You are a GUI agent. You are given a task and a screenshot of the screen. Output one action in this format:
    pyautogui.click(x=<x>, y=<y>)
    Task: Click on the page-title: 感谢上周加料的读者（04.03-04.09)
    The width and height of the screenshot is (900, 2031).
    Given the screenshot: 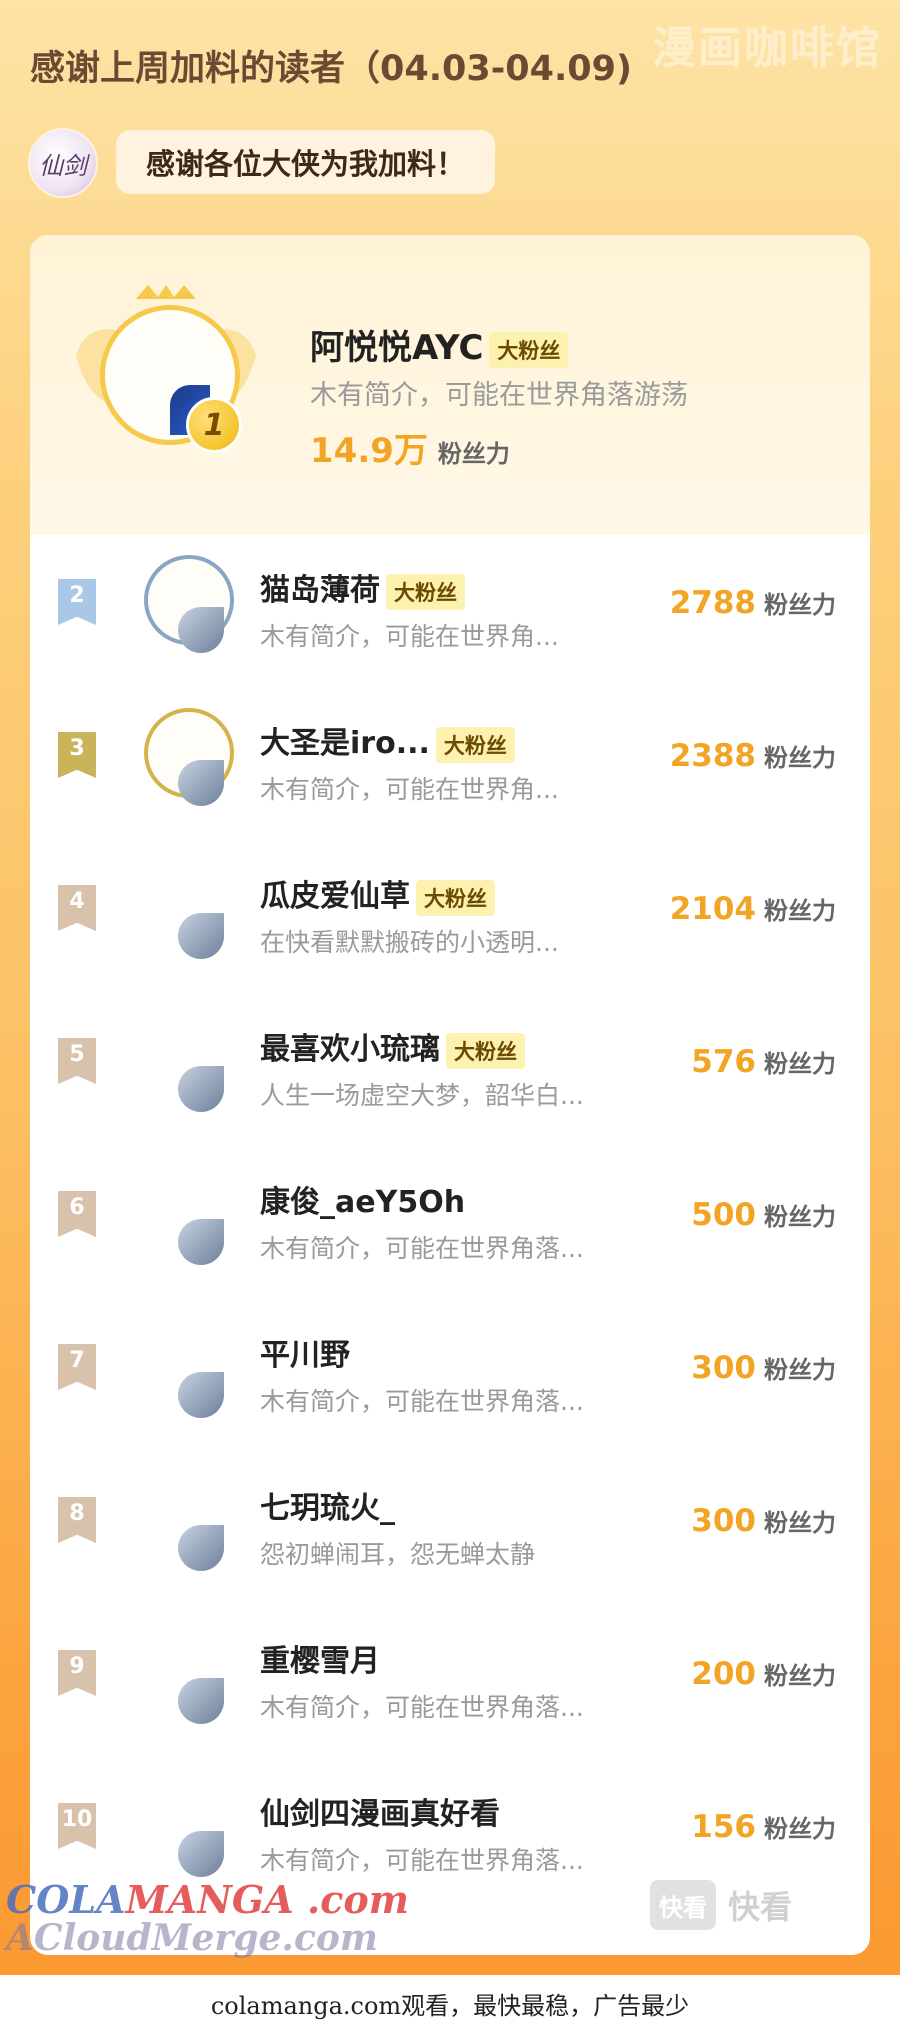 What is the action you would take?
    pyautogui.click(x=331, y=69)
    